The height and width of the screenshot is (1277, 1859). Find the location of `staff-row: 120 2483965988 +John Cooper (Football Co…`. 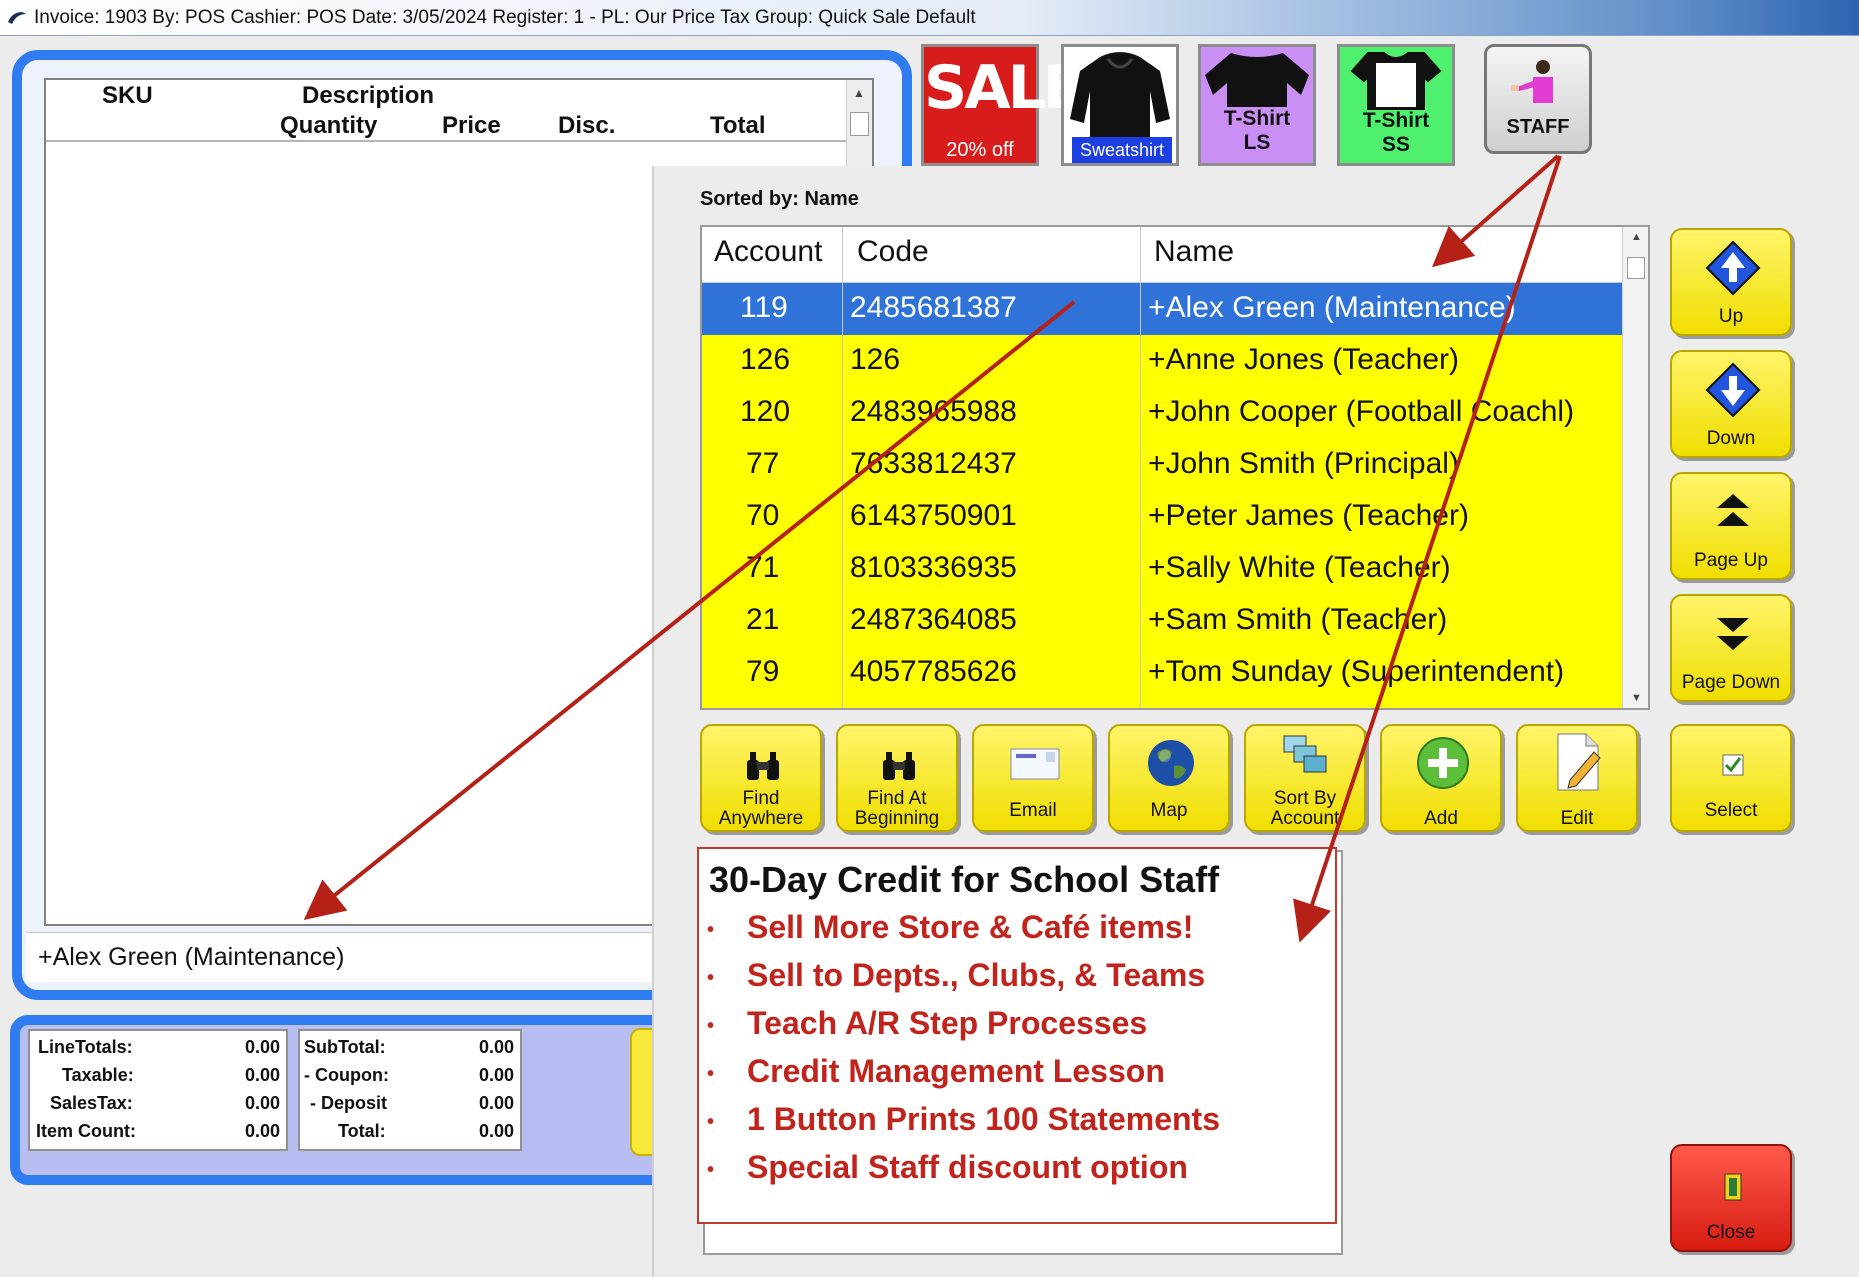

staff-row: 120 2483965988 +John Cooper (Football Co… is located at coordinates (1162, 413).